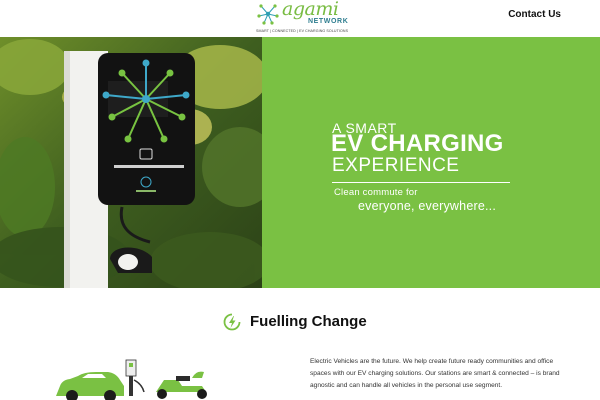  What do you see at coordinates (417, 143) in the screenshot?
I see `hero-heading-line-2: EV CHARGING` at bounding box center [417, 143].